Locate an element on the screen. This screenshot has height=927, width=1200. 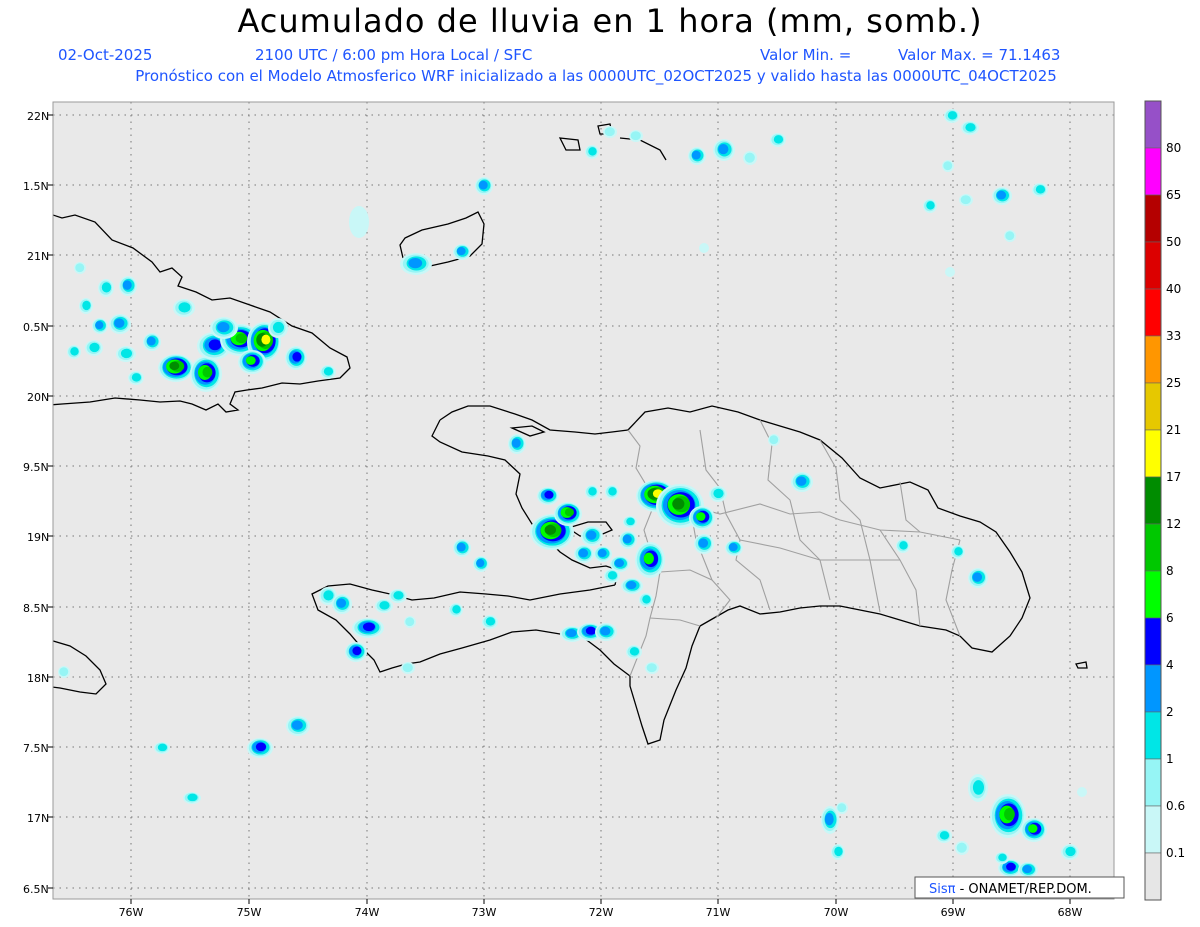
colorbar-label: 0.6 is located at coordinates (1175, 806).